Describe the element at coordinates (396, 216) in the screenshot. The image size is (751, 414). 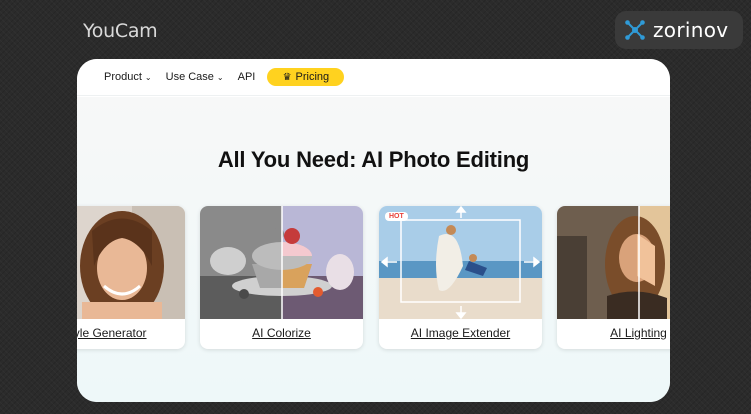
I see `hot-badge: HOT` at that location.